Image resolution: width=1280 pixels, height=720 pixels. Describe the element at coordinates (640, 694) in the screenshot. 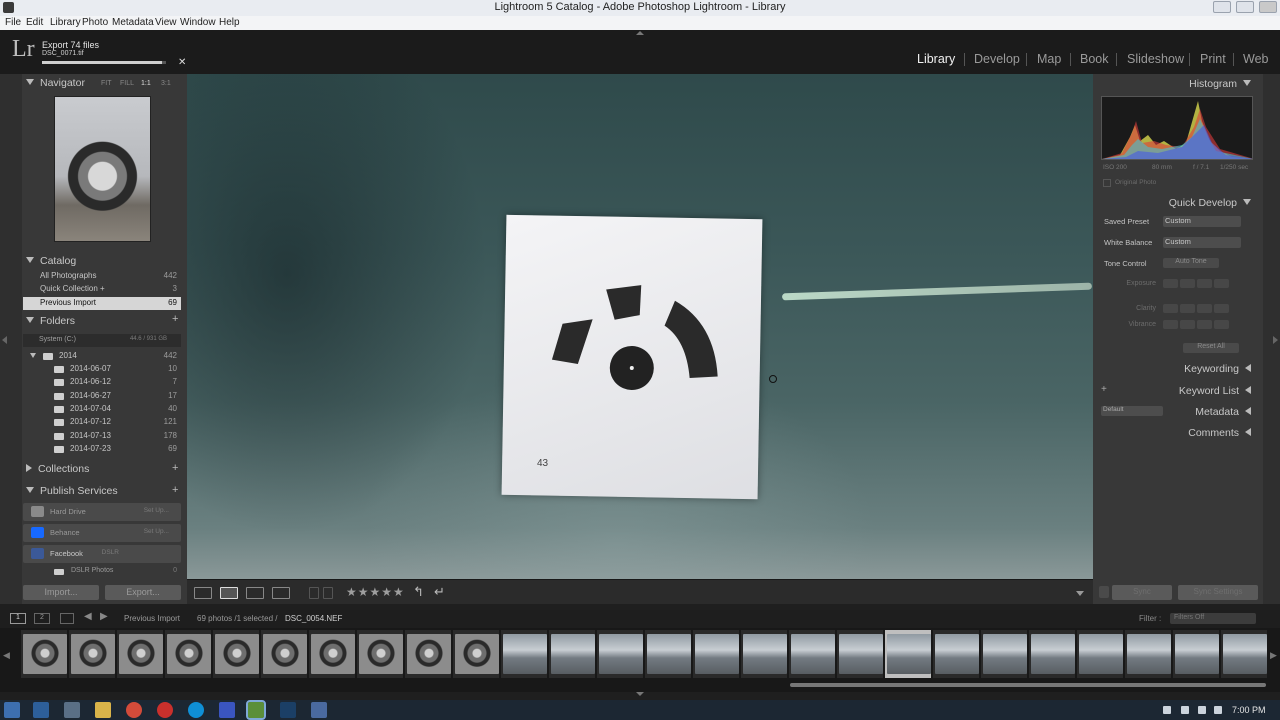

I see `collapse-bottom-icon` at that location.